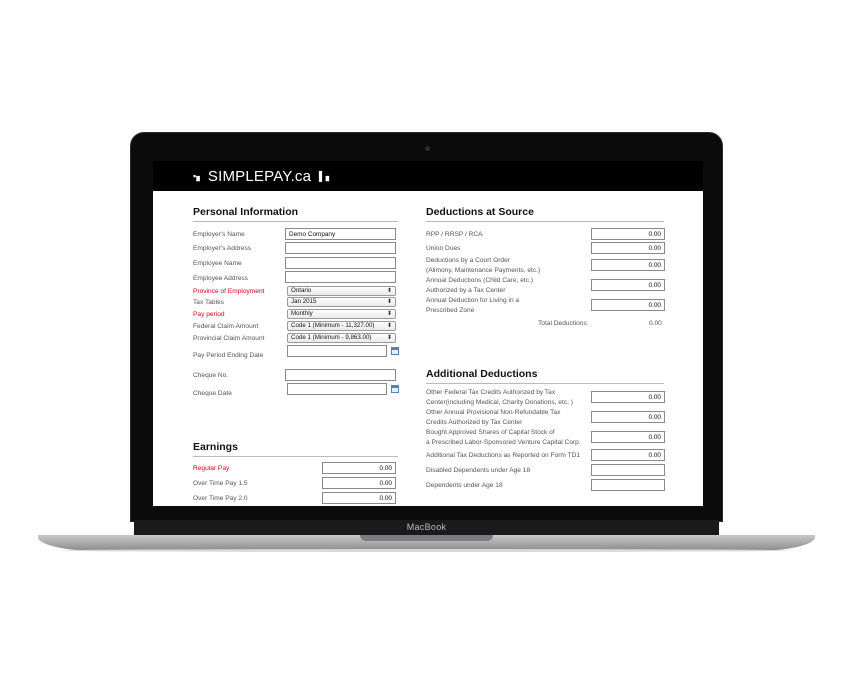 The height and width of the screenshot is (695, 853). Describe the element at coordinates (478, 470) in the screenshot. I see `disabled-dependents-label: Disabled Dependents under Age 18` at that location.